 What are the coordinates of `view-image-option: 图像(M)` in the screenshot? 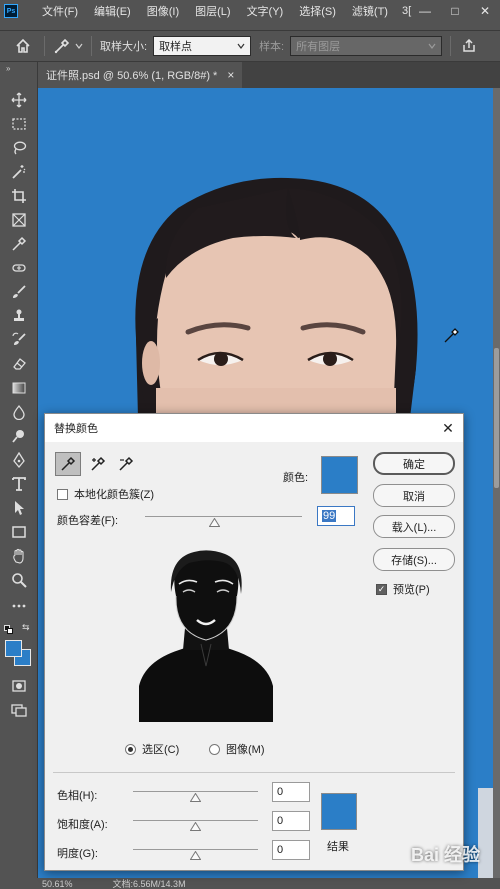 It's located at (237, 749).